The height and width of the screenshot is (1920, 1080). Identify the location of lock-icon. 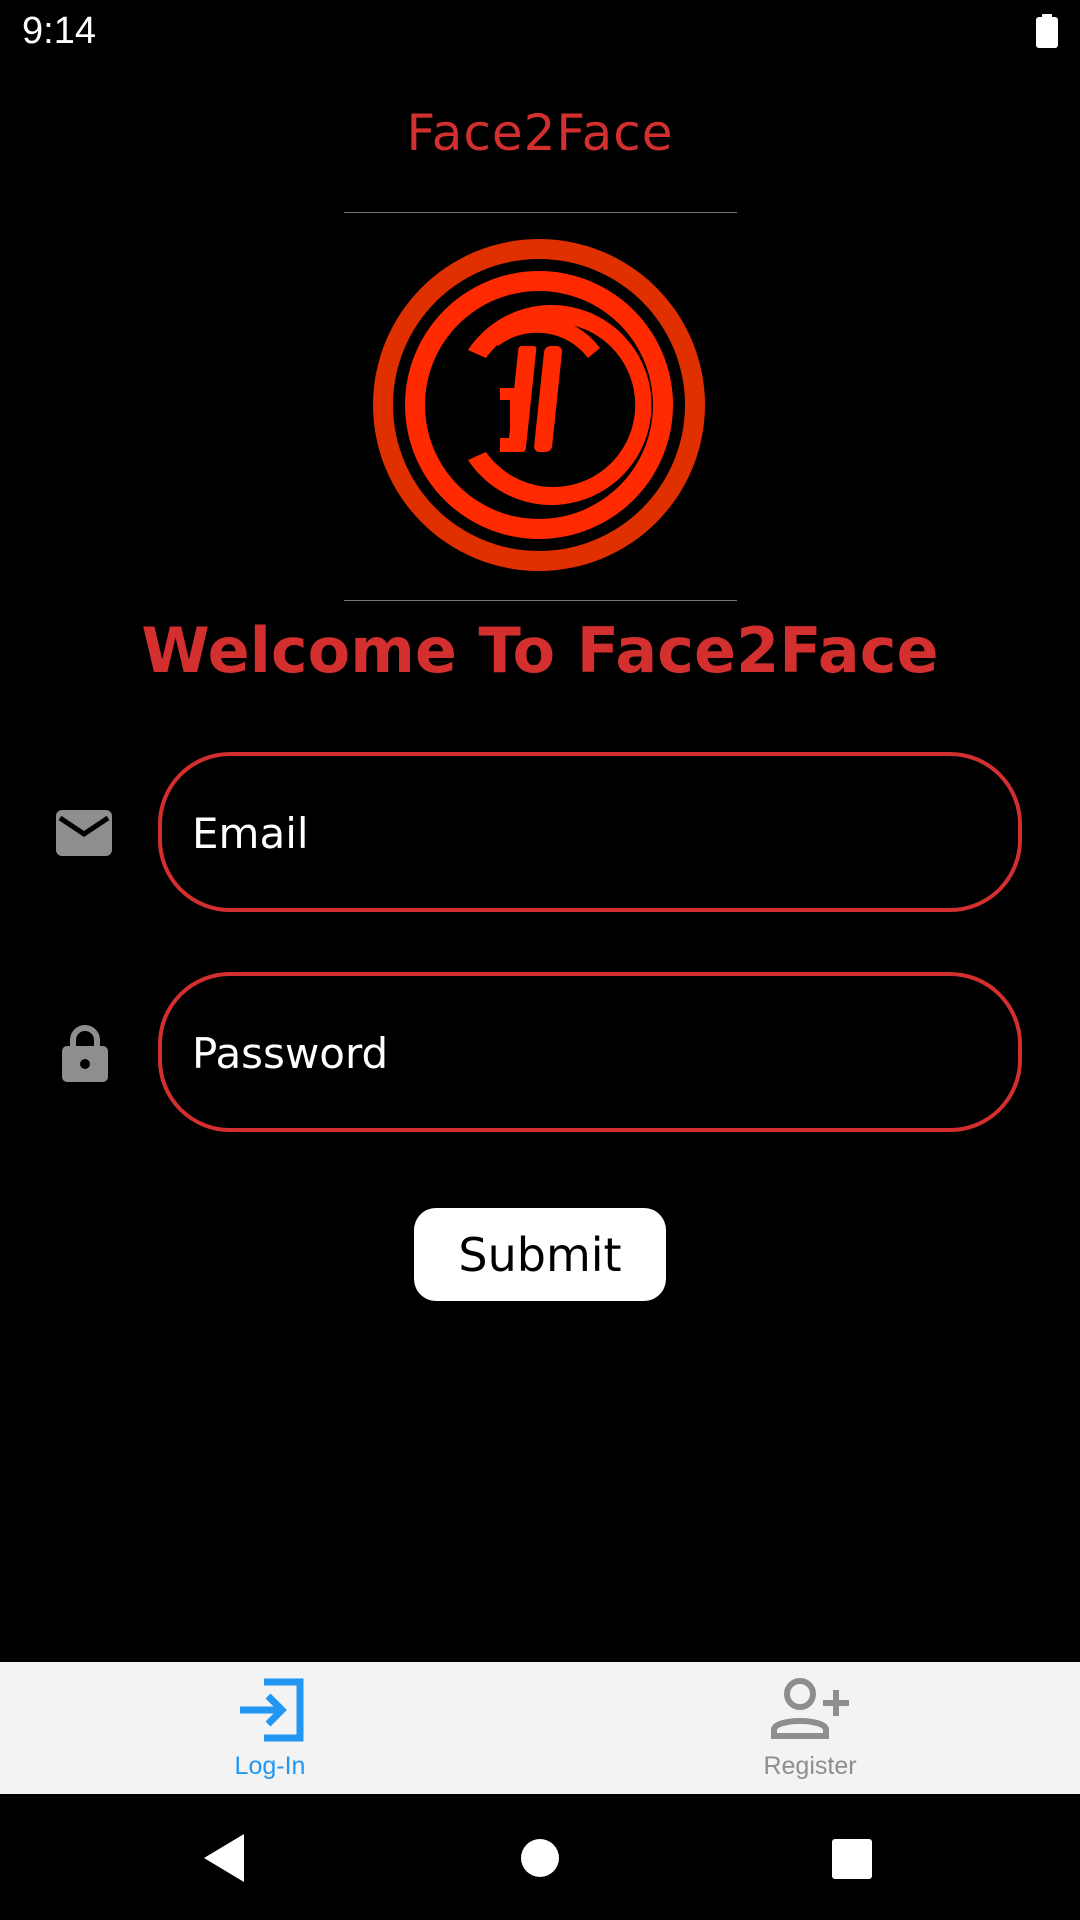
(85, 1053).